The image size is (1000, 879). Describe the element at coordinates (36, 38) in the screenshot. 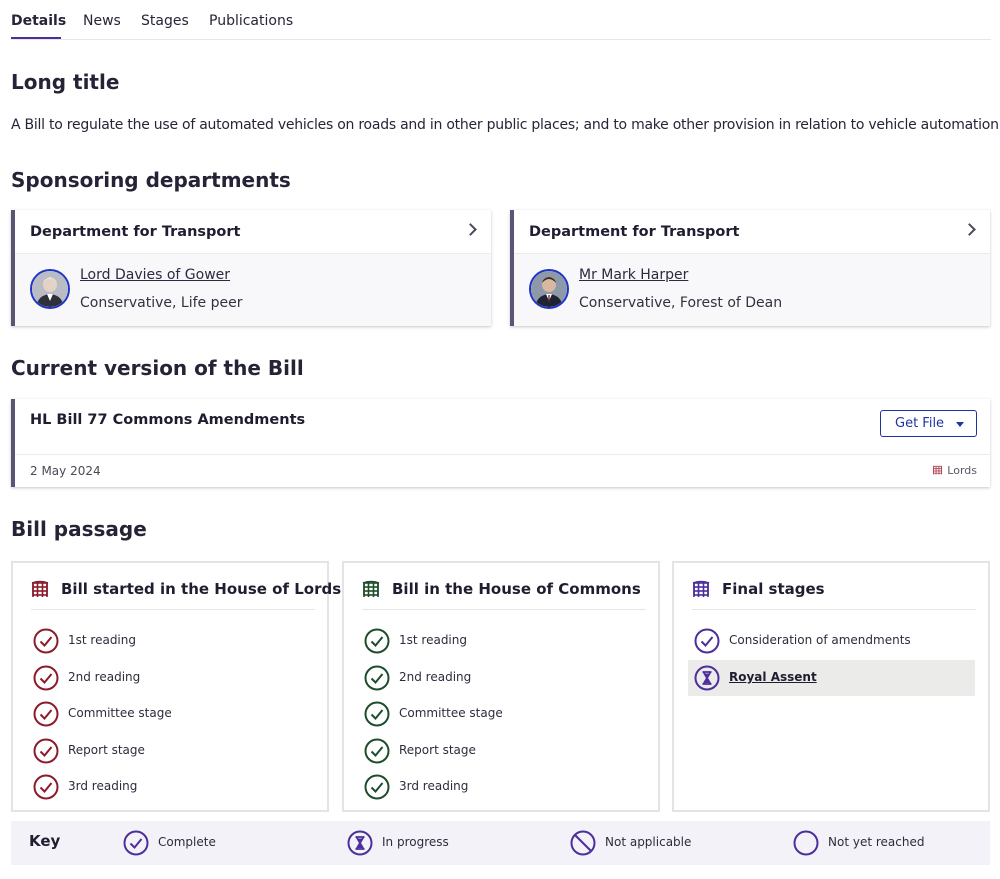

I see `active-tab-indicator` at that location.